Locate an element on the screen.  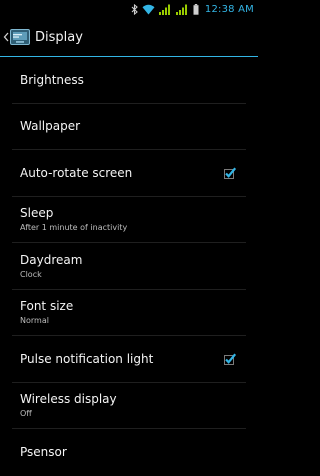
setting-wallpaper: Wallpaper is located at coordinates (129, 127).